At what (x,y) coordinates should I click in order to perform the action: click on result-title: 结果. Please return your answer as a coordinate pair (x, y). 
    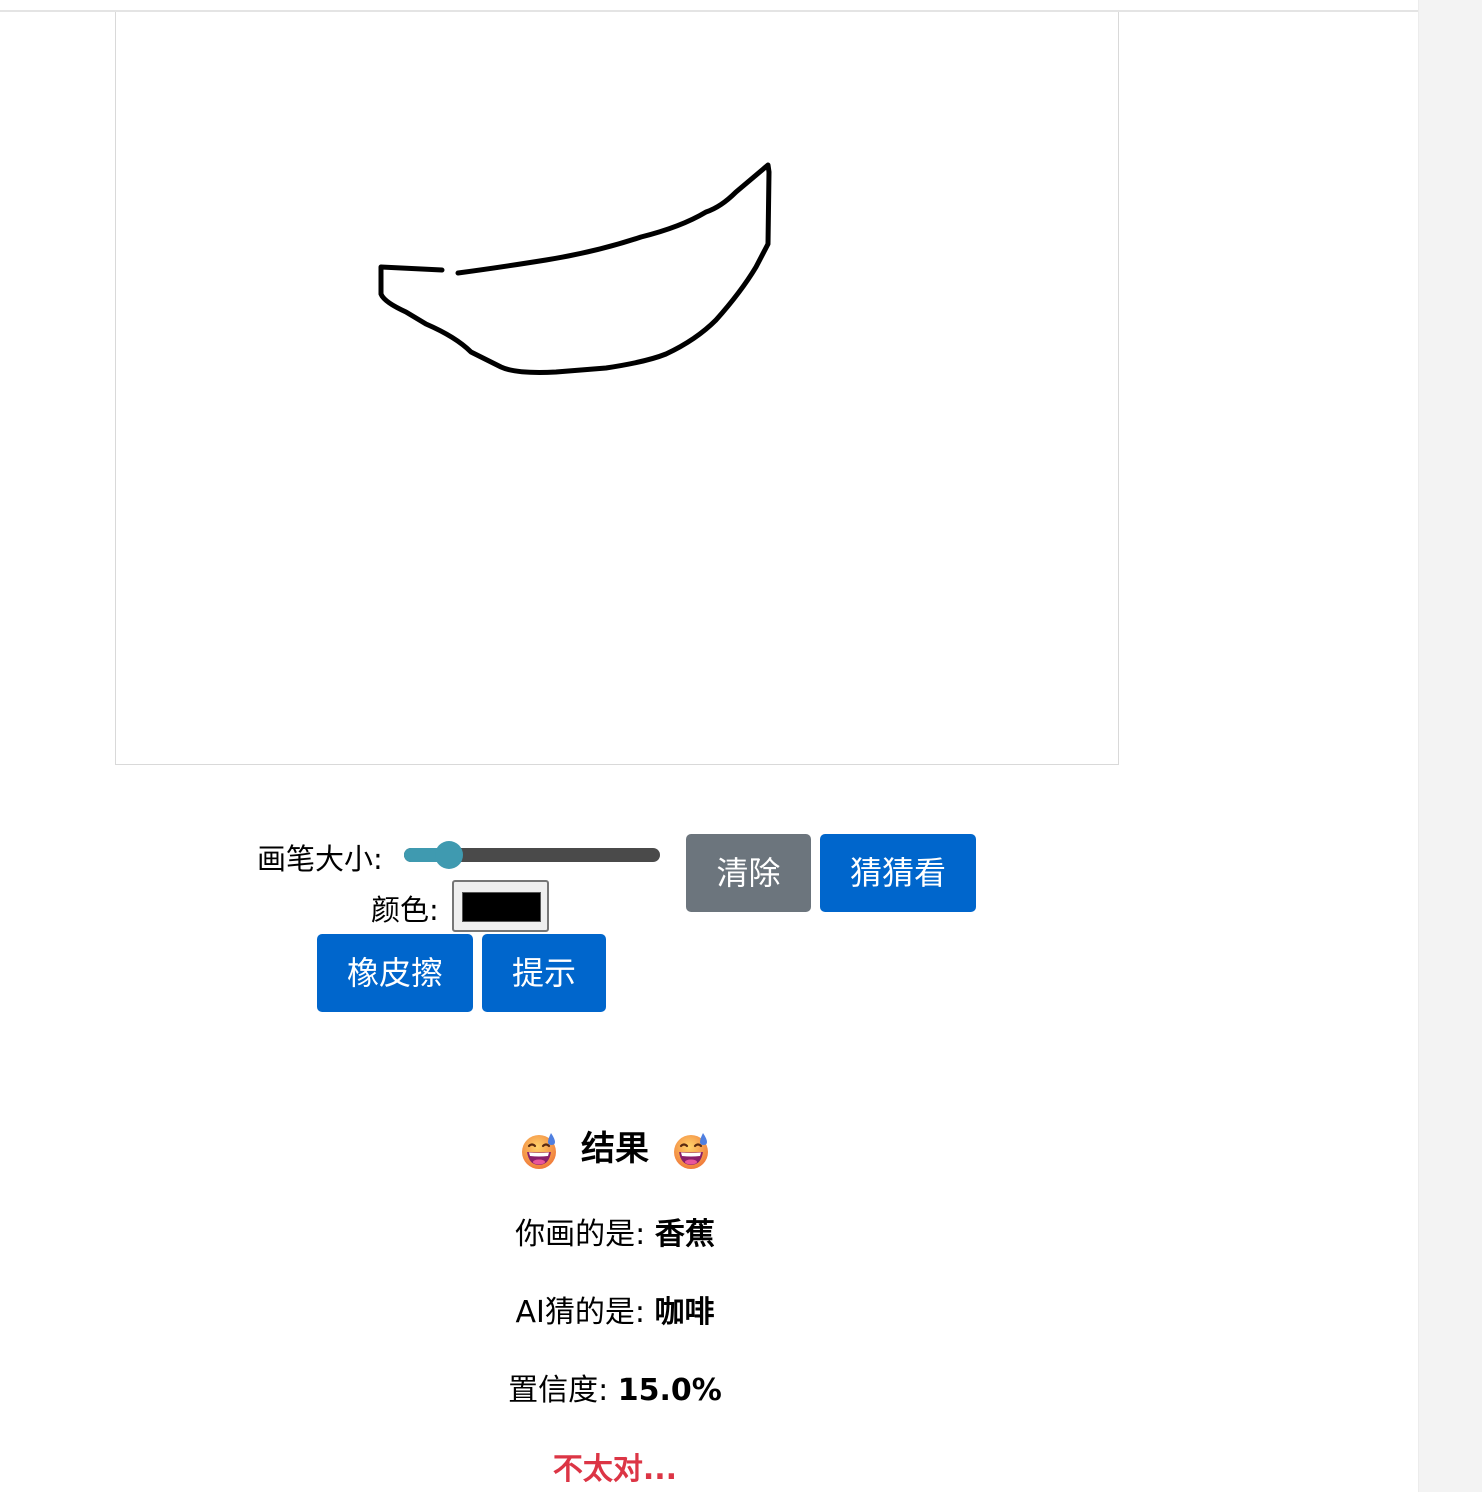
    Looking at the image, I should click on (615, 1149).